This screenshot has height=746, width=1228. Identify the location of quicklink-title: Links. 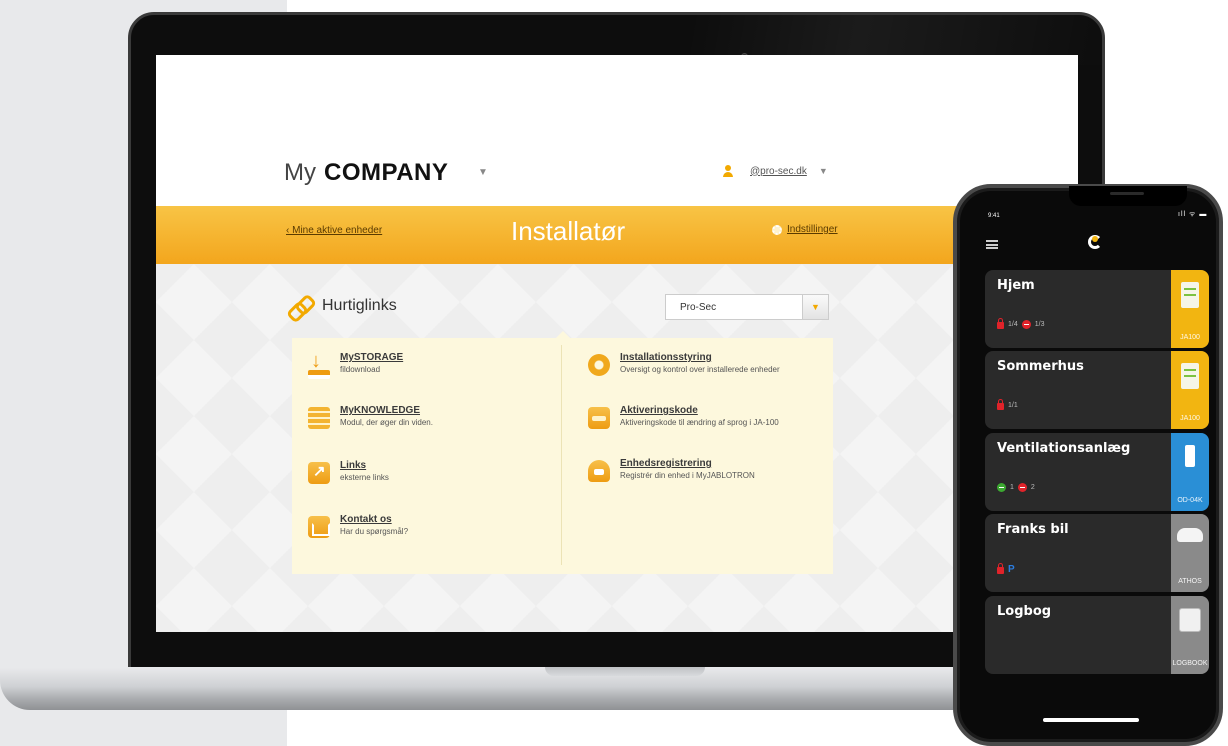
(364, 465).